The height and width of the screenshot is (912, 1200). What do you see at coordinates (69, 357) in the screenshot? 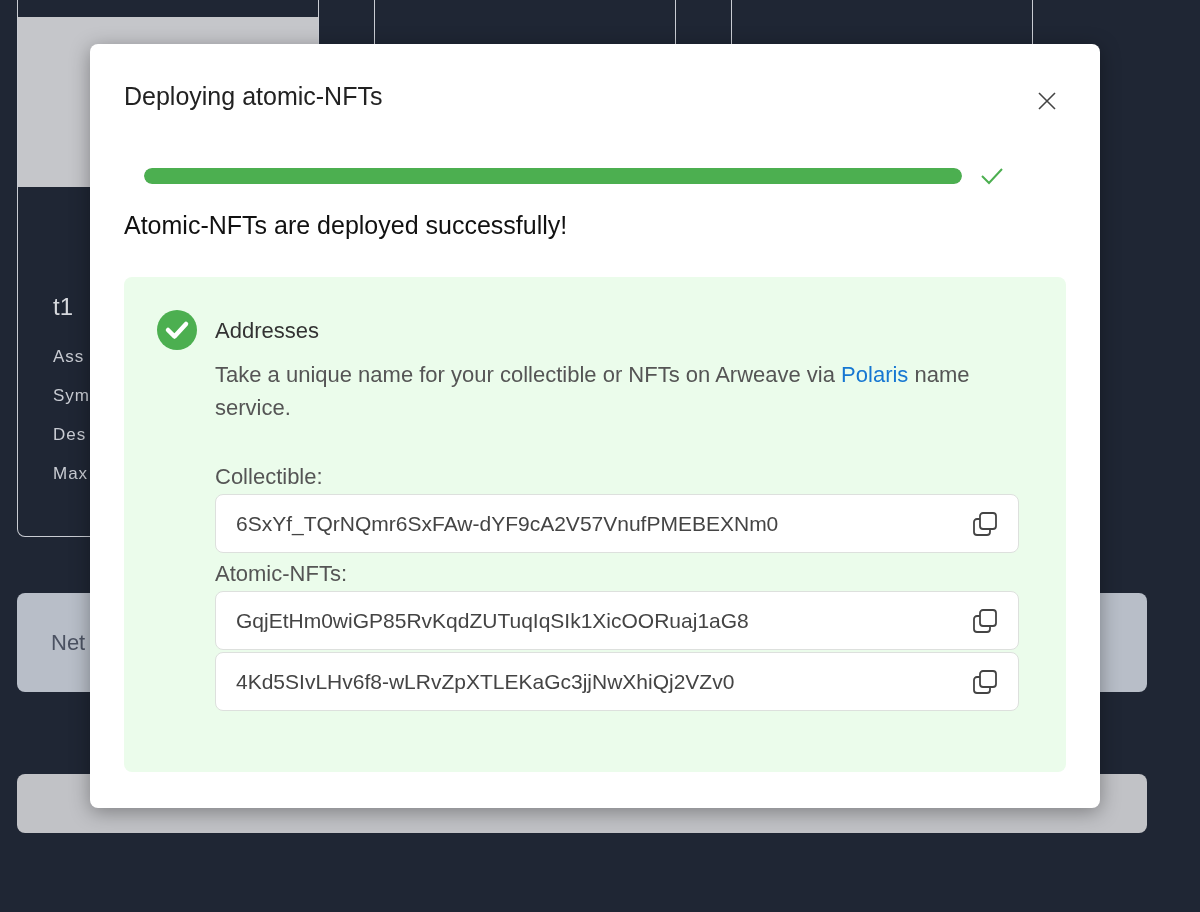
I see `field-label: Ass` at bounding box center [69, 357].